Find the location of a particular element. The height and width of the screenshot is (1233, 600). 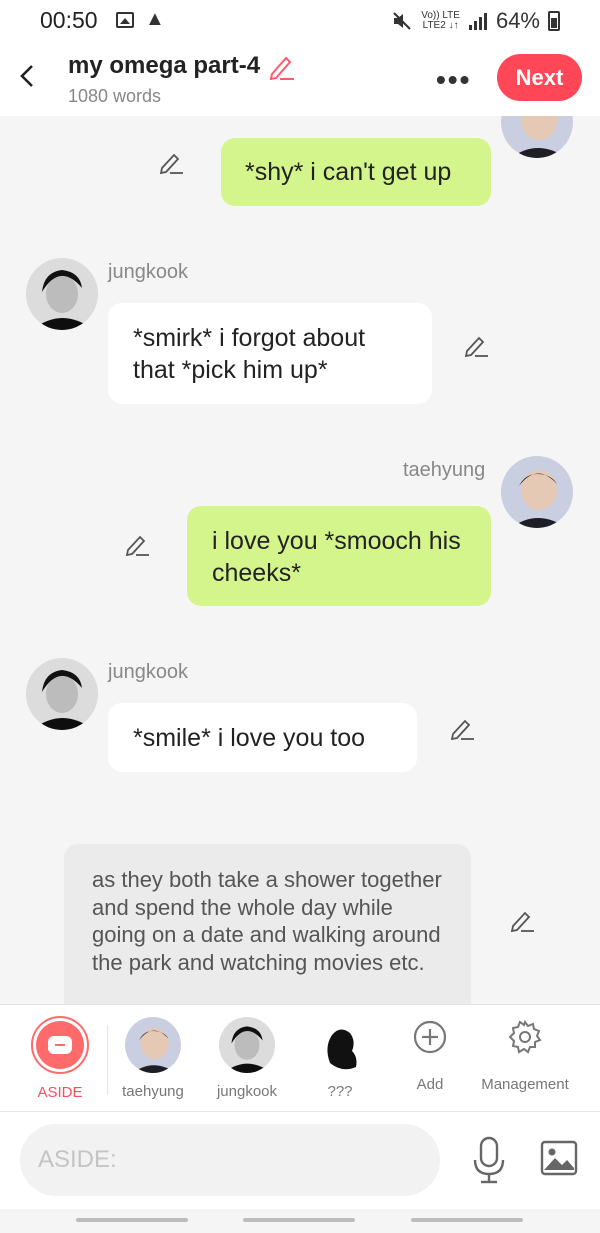

message-bubble: i love you *smooch his cheeks* is located at coordinates (339, 556).